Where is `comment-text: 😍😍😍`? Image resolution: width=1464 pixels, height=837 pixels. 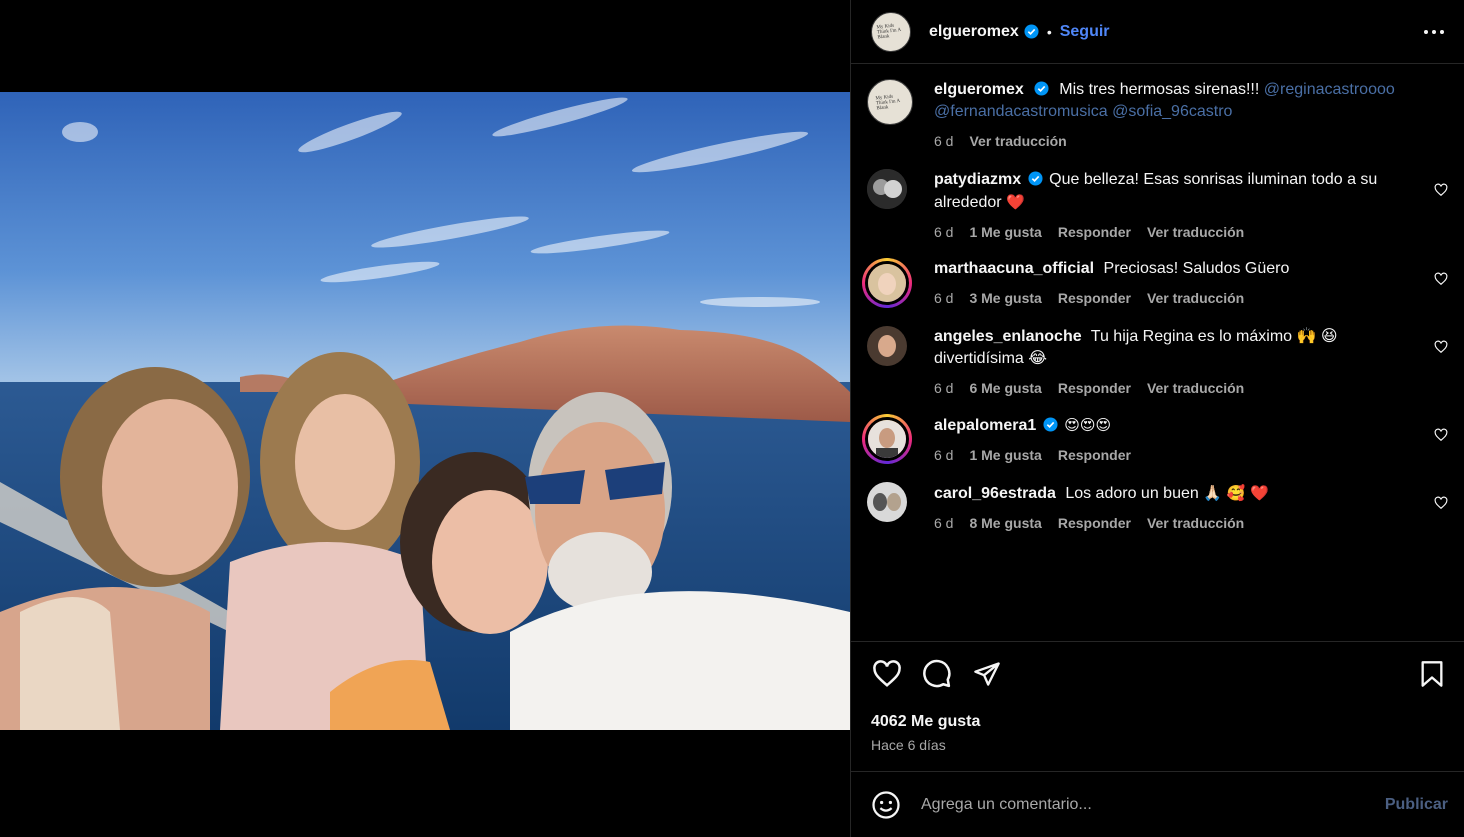
comment-text: 😍😍😍 is located at coordinates (1088, 425).